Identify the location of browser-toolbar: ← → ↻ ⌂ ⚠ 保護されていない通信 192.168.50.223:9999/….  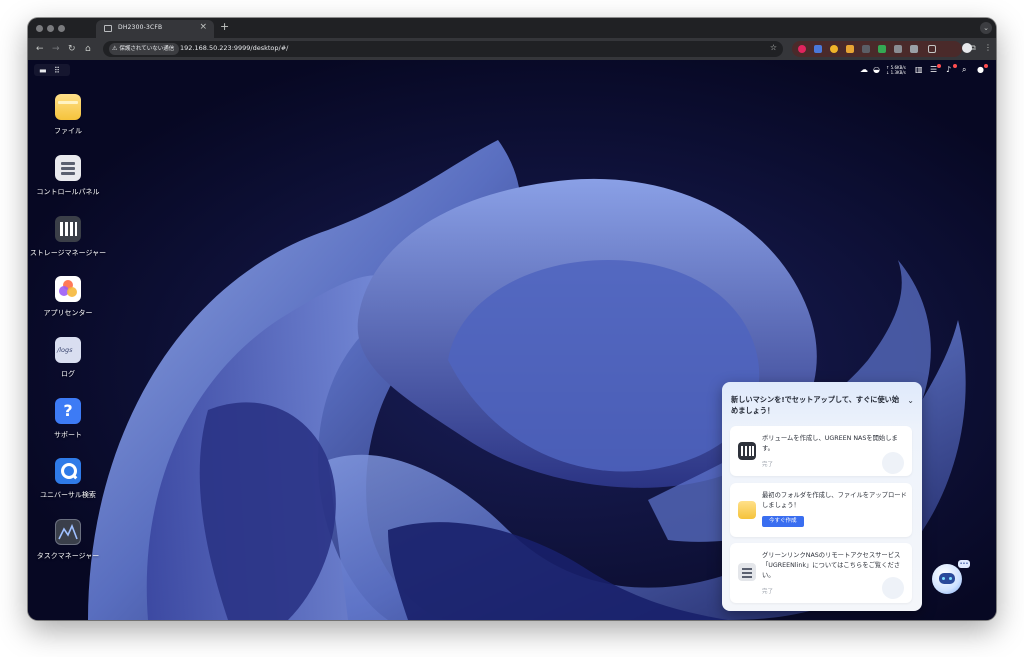
(512, 49).